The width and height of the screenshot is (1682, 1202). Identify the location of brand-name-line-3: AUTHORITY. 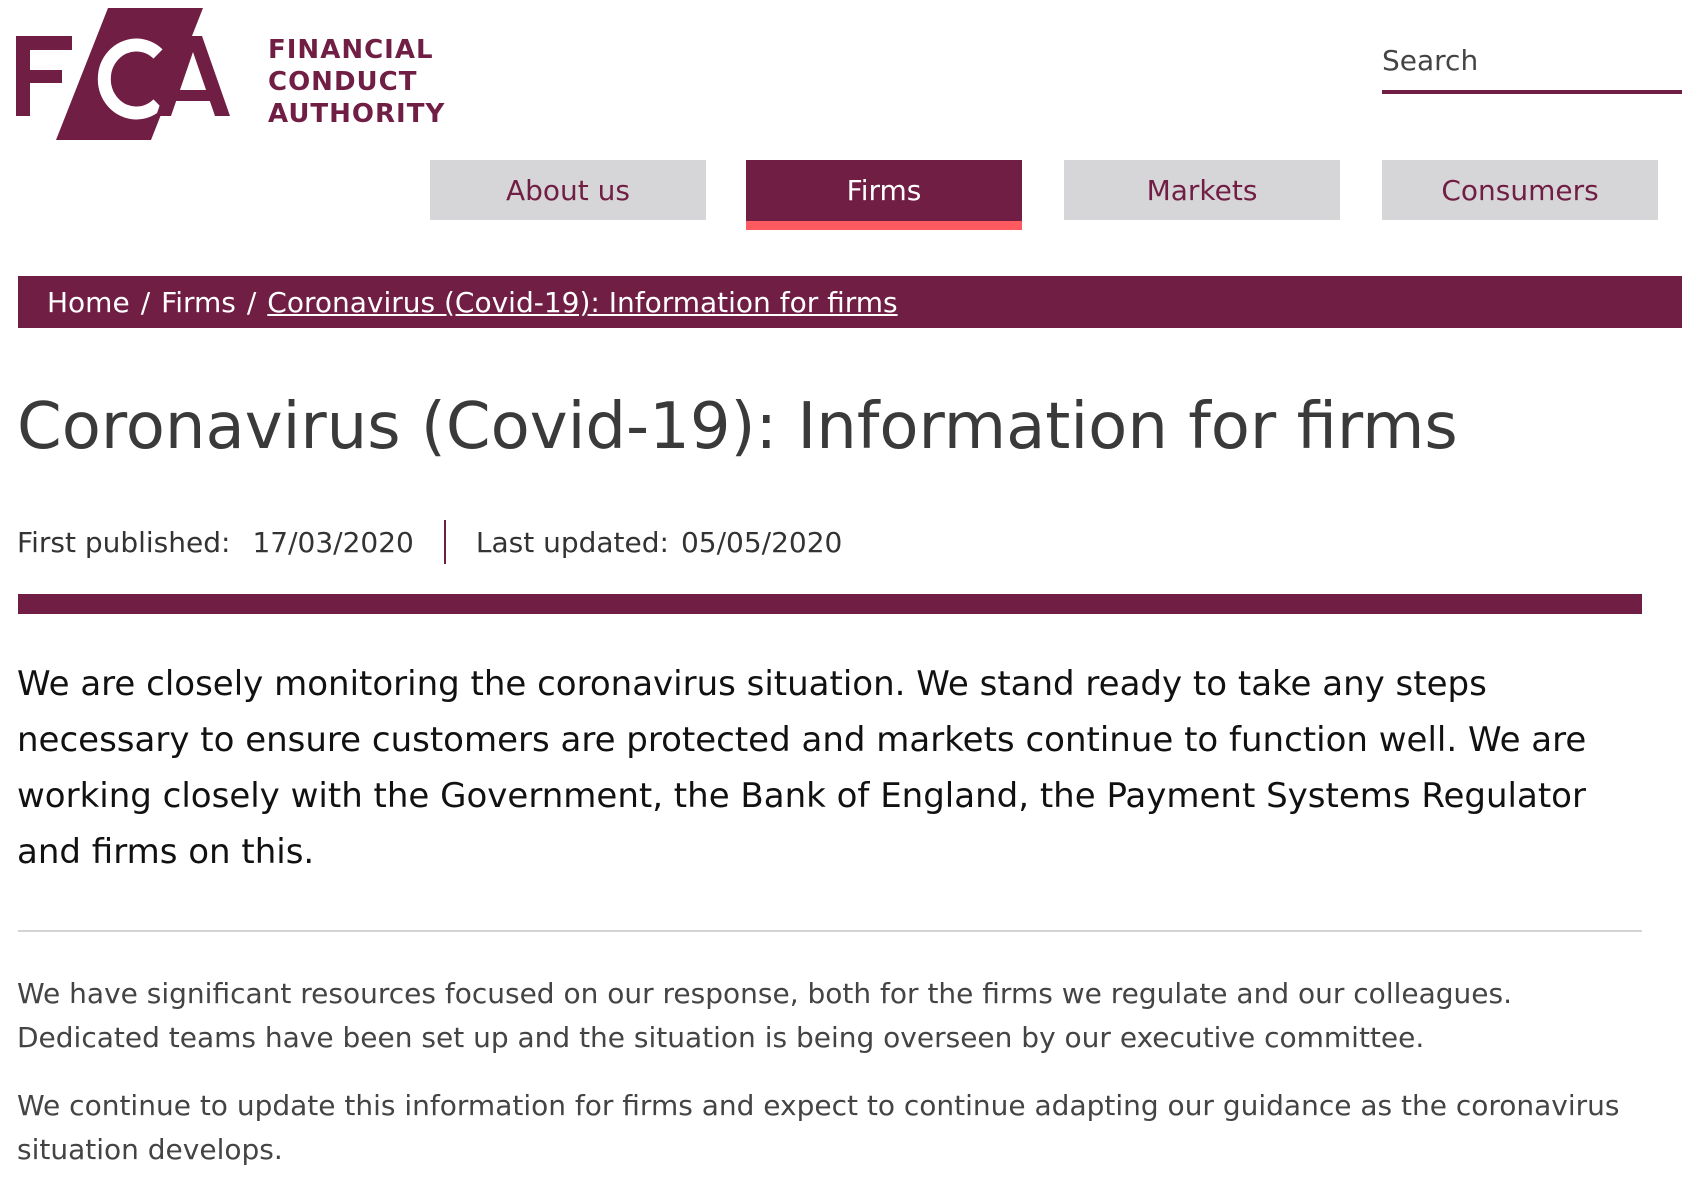
(357, 114).